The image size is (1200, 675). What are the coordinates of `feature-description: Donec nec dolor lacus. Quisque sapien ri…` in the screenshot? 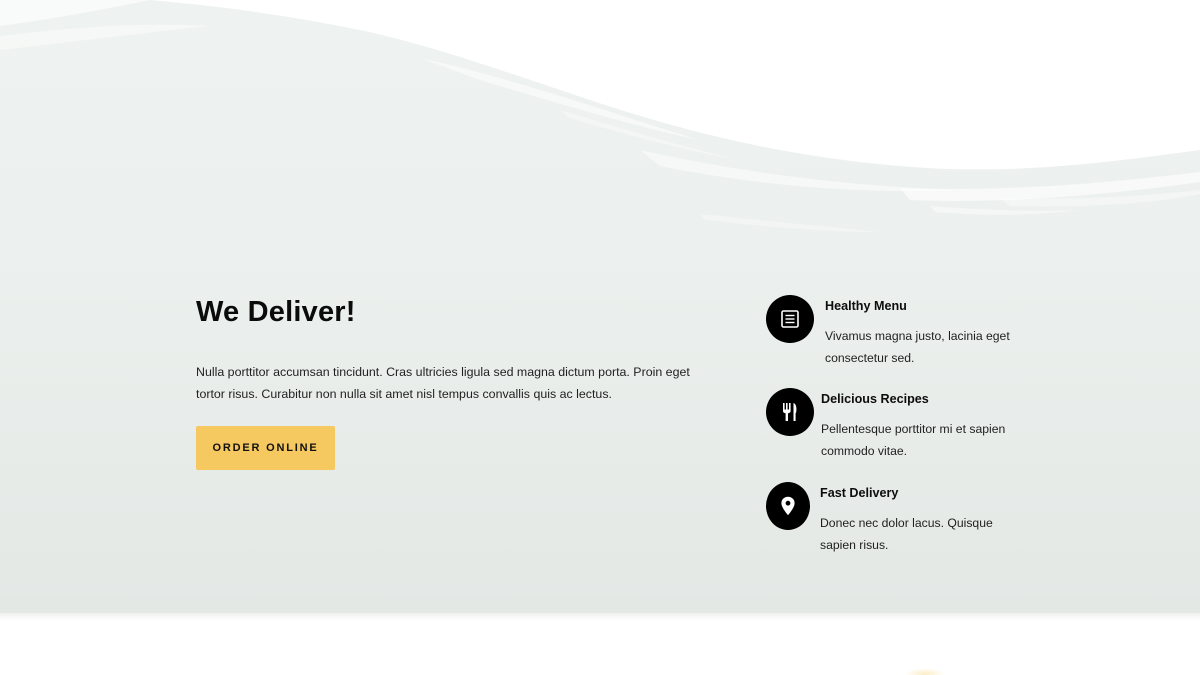 It's located at (906, 534).